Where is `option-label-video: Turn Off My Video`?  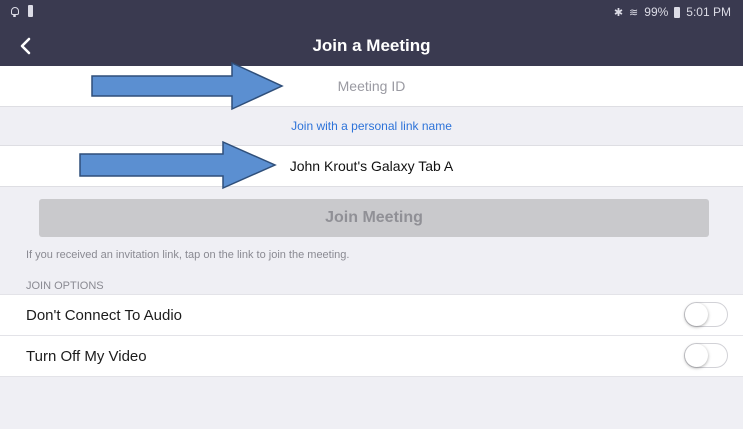 option-label-video: Turn Off My Video is located at coordinates (86, 356).